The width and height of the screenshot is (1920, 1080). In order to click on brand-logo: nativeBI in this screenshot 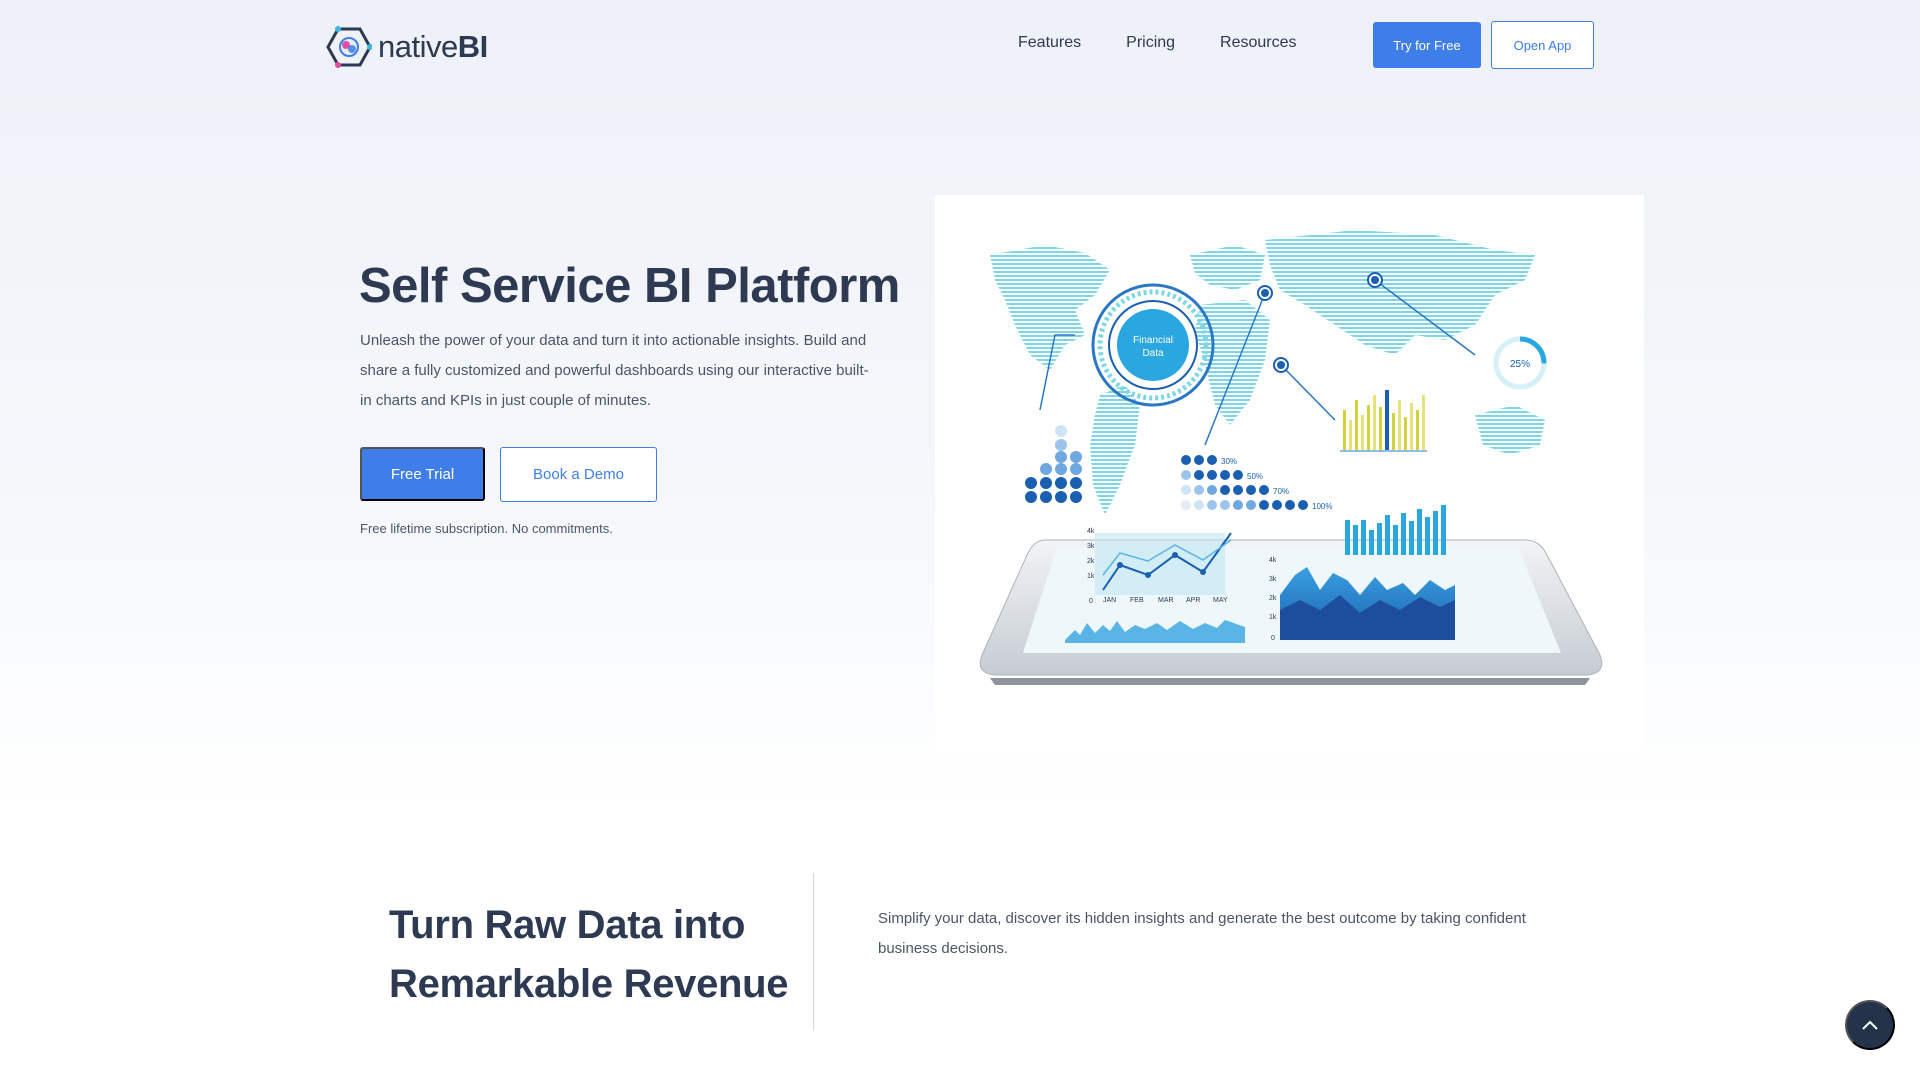, I will do `click(407, 47)`.